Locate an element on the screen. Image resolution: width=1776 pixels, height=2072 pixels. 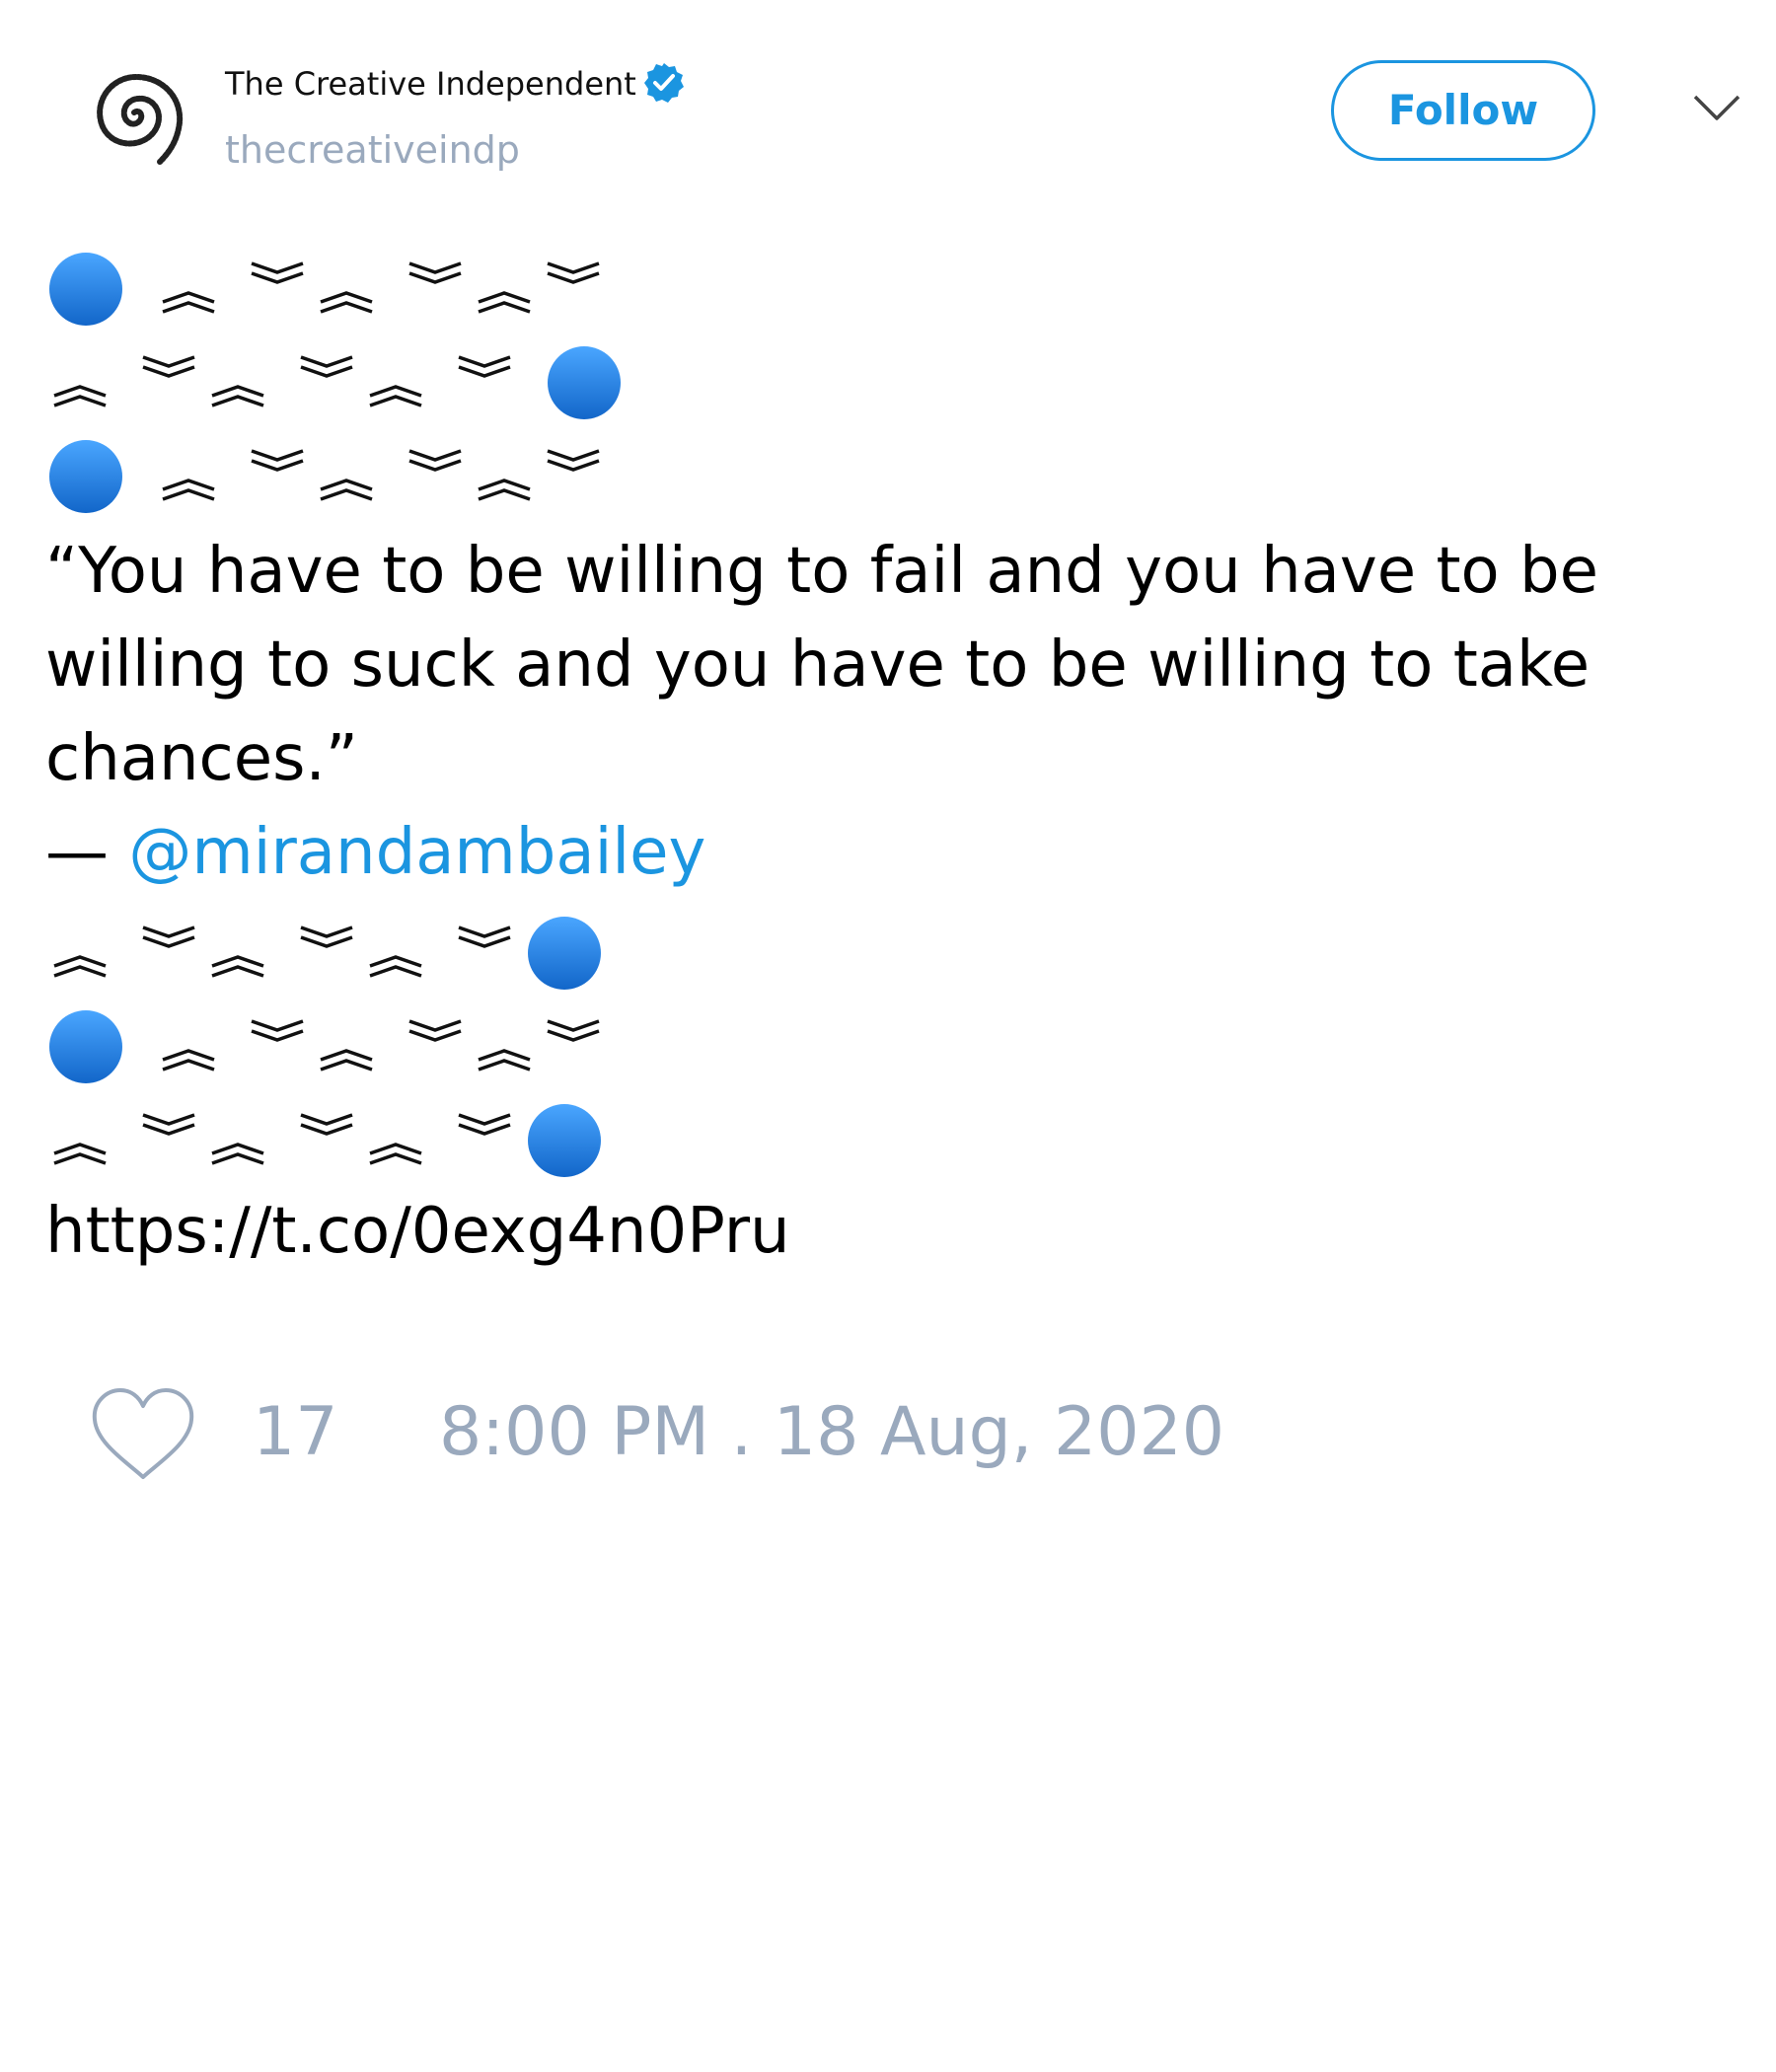
follow-button: Follow is located at coordinates (1463, 111).